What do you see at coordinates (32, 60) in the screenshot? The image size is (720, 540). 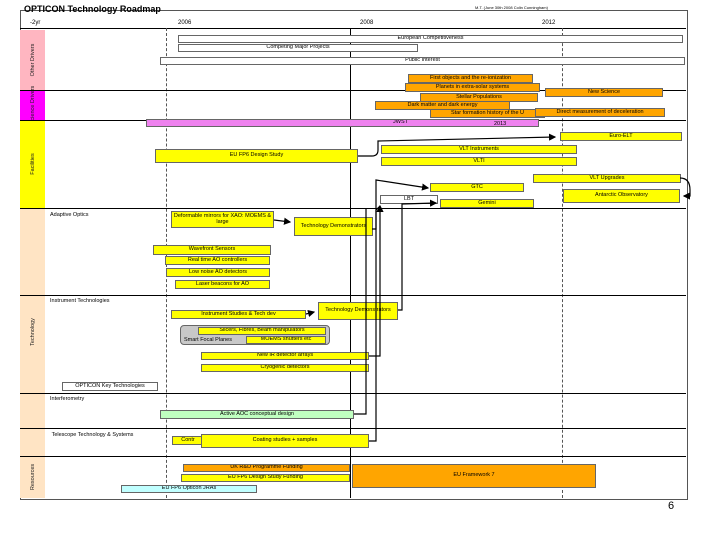 I see `category-other-drivers: Other Drivers` at bounding box center [32, 60].